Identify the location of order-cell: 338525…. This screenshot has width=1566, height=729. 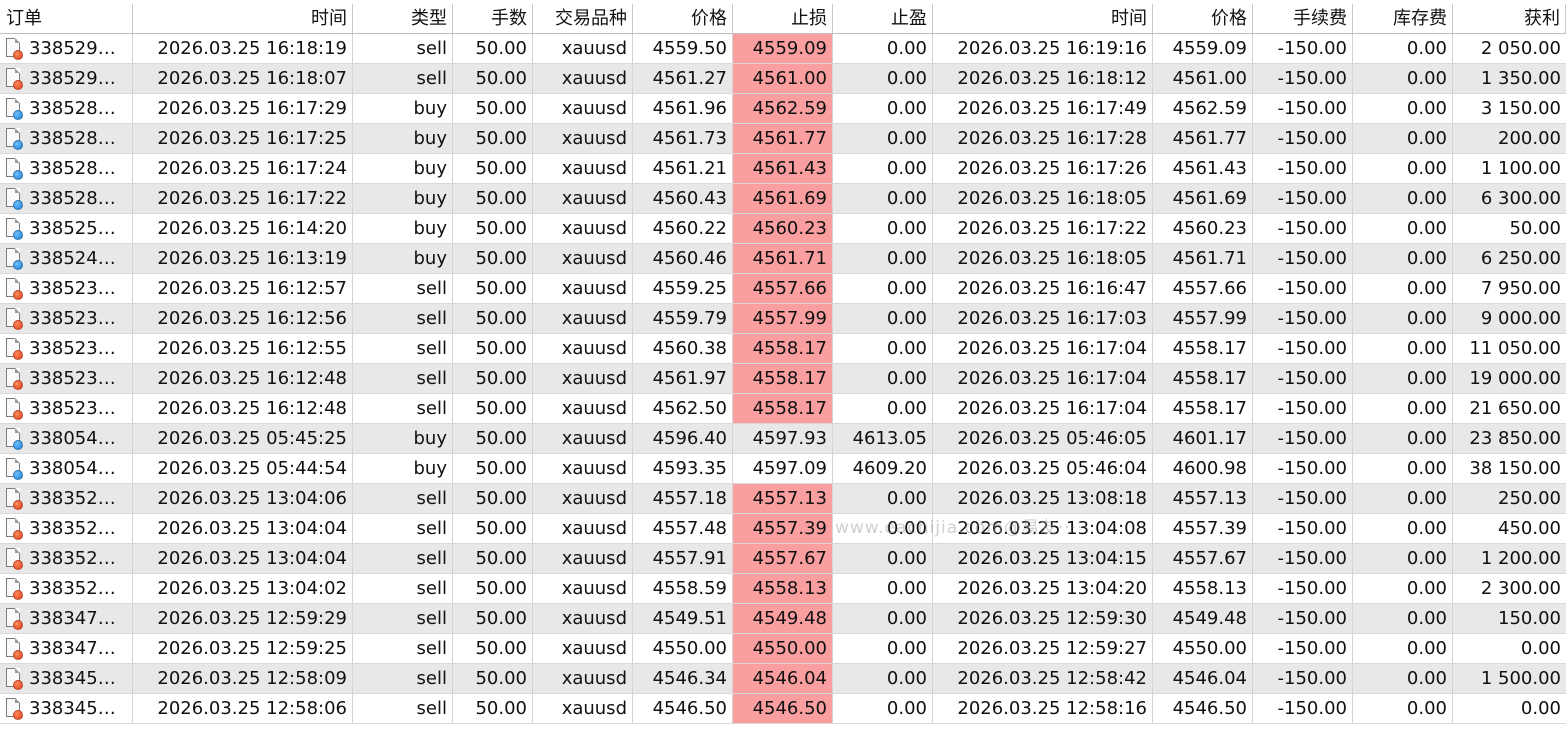
(66, 229).